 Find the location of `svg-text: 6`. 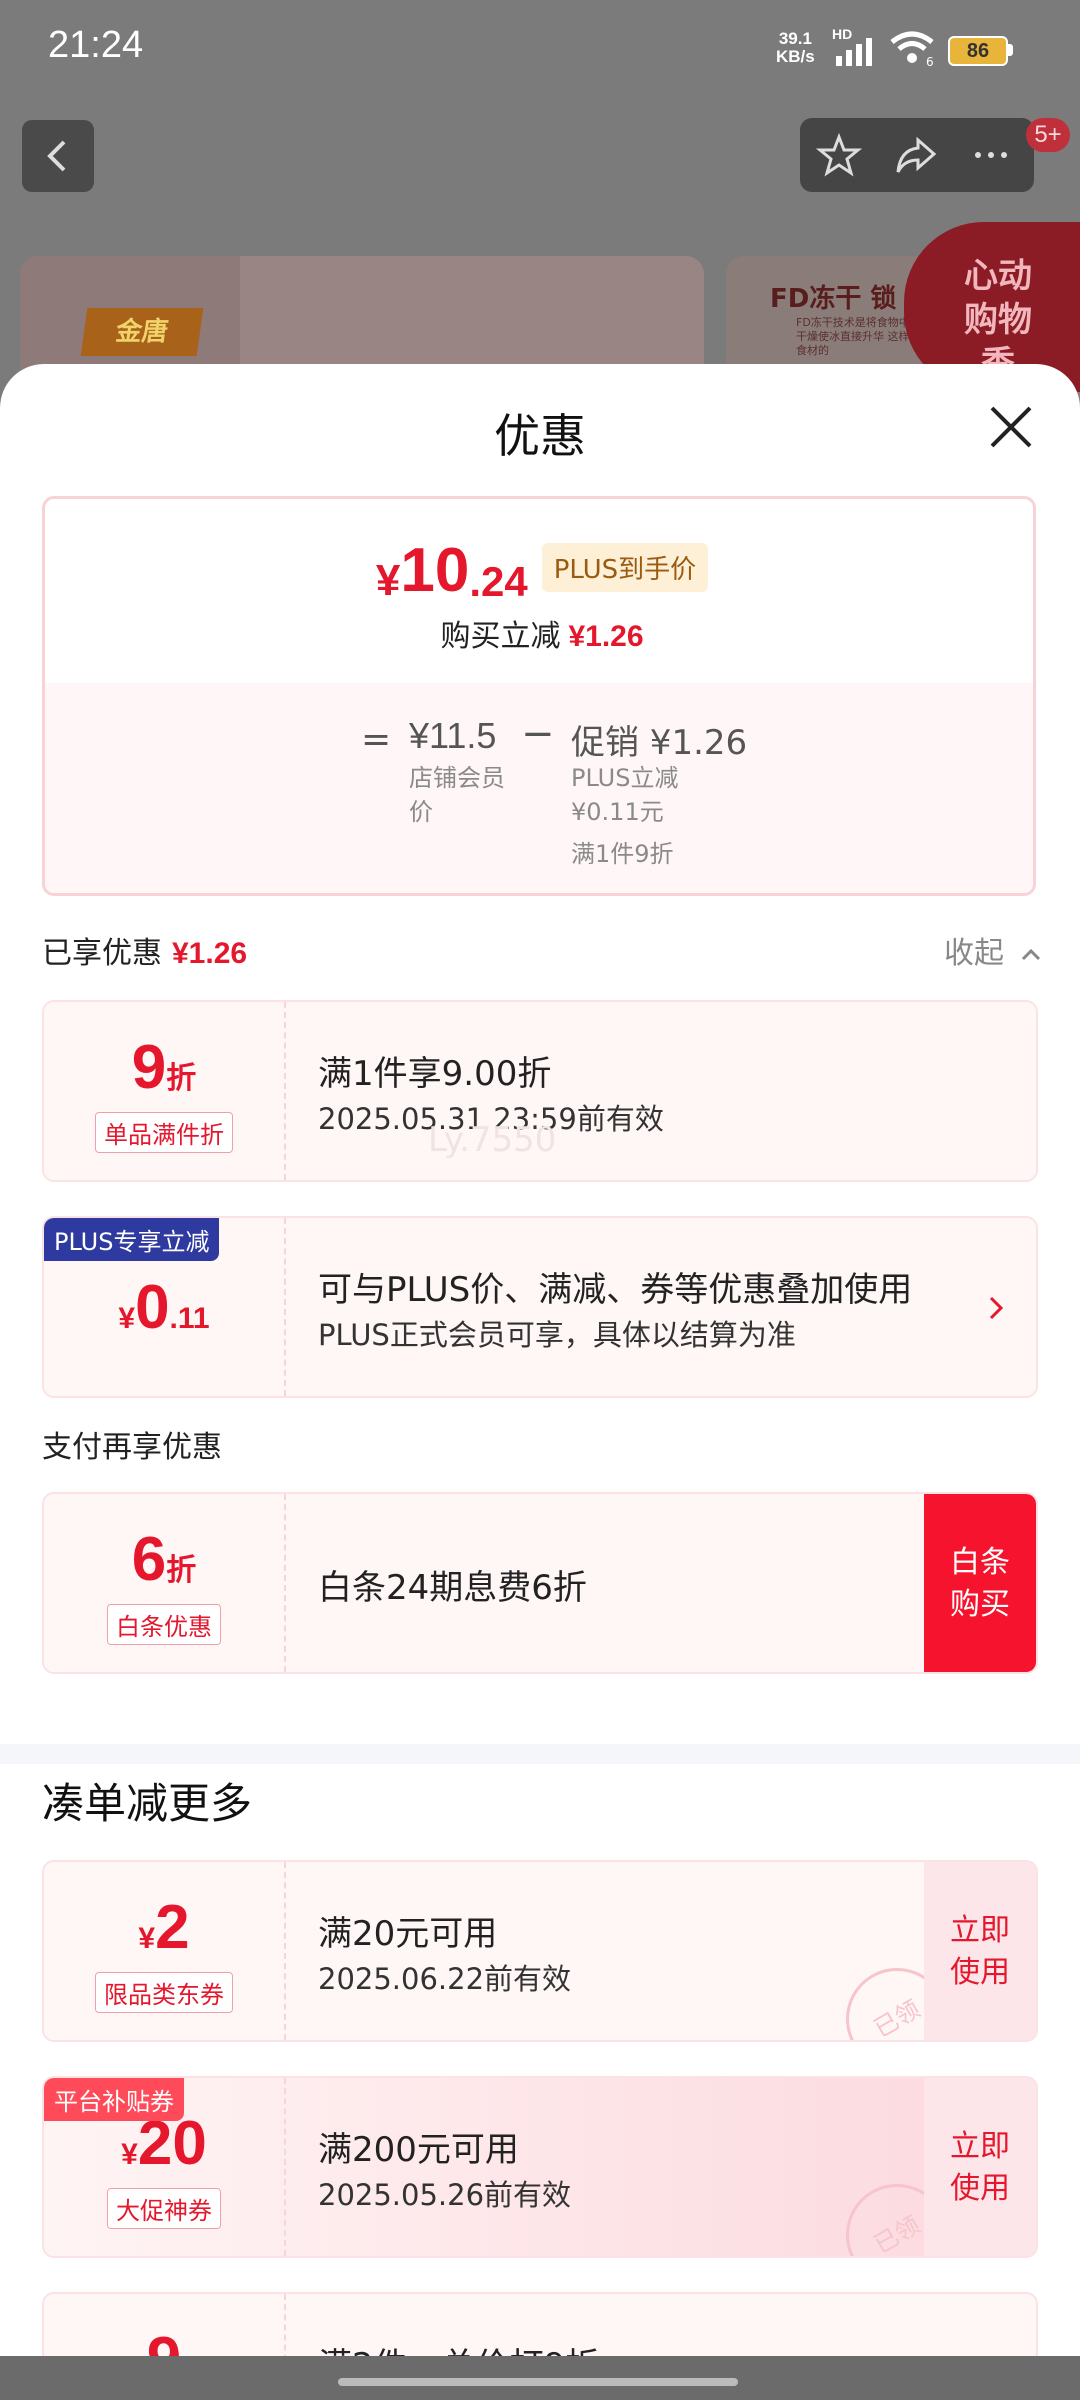

svg-text: 6 is located at coordinates (930, 60).